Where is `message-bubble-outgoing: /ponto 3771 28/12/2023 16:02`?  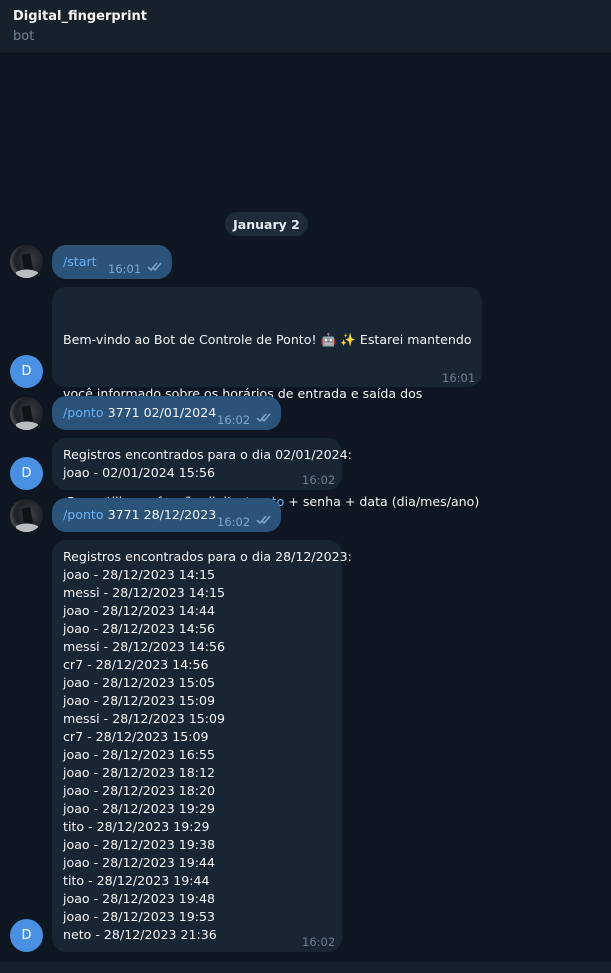 message-bubble-outgoing: /ponto 3771 28/12/2023 16:02 is located at coordinates (166, 515).